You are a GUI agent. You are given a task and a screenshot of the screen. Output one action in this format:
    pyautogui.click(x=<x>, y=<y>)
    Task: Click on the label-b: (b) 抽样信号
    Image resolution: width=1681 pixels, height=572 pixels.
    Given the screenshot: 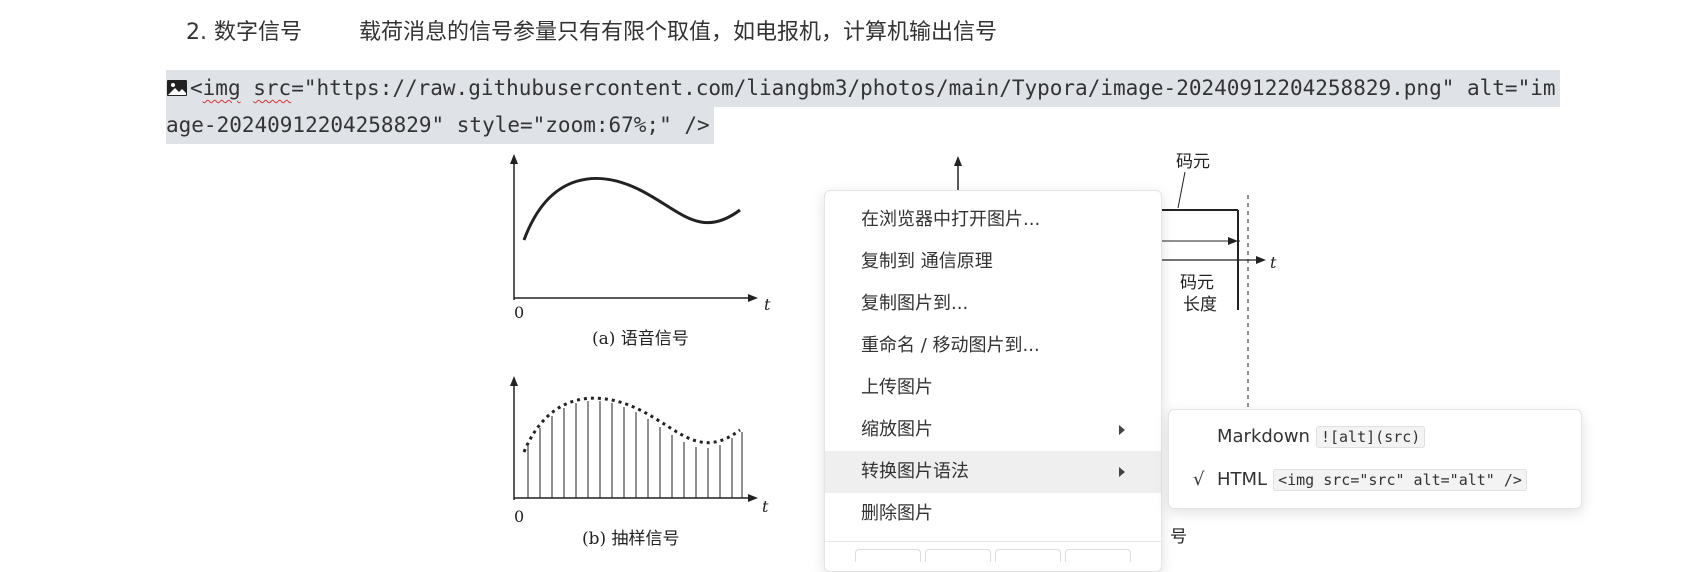 What is the action you would take?
    pyautogui.click(x=631, y=539)
    